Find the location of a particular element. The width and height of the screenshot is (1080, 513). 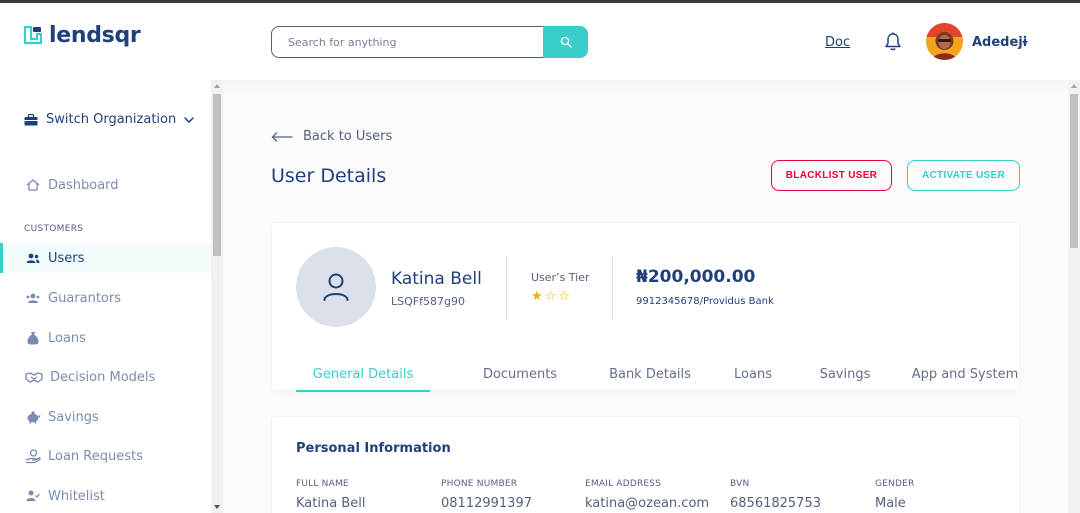

field-label: FULL NAME is located at coordinates (322, 484).